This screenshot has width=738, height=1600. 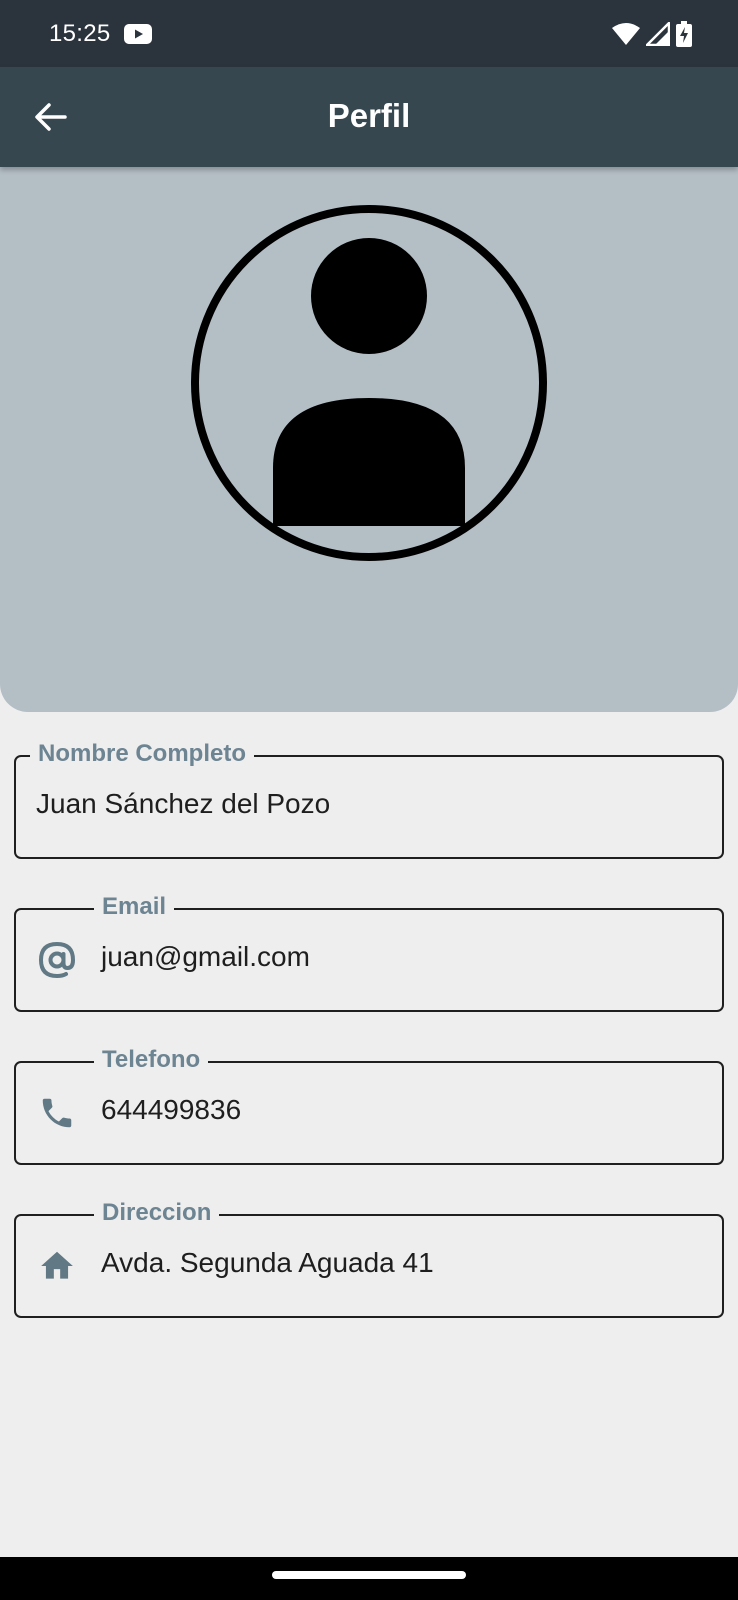 I want to click on status-icons, so click(x=652, y=34).